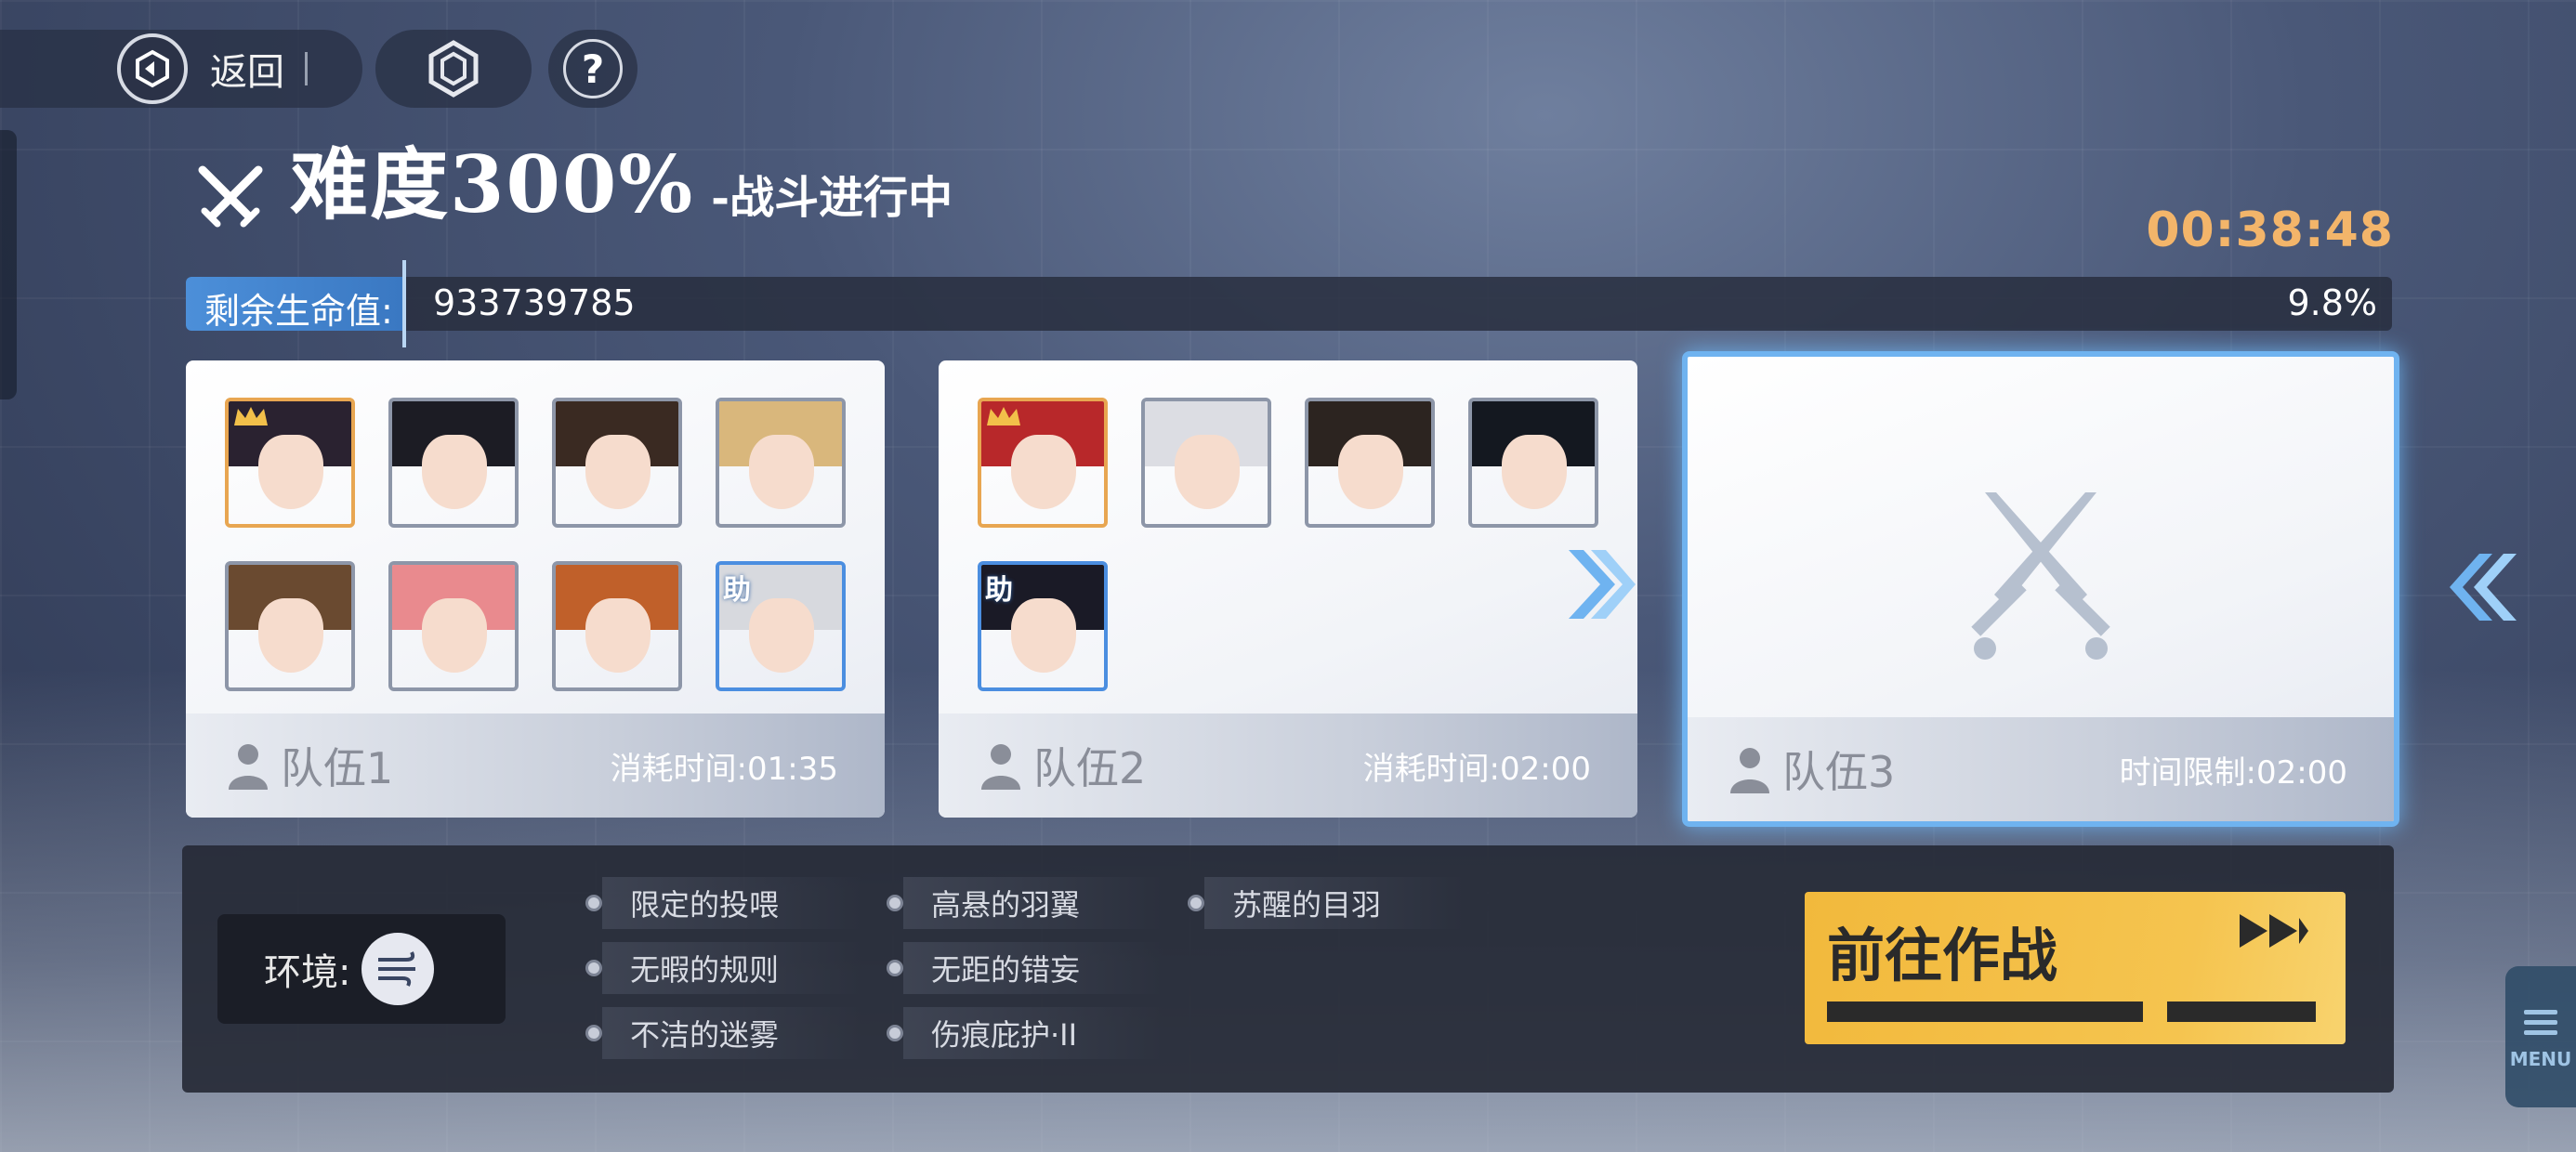  What do you see at coordinates (832, 198) in the screenshot?
I see `battle-status: -战斗进行中` at bounding box center [832, 198].